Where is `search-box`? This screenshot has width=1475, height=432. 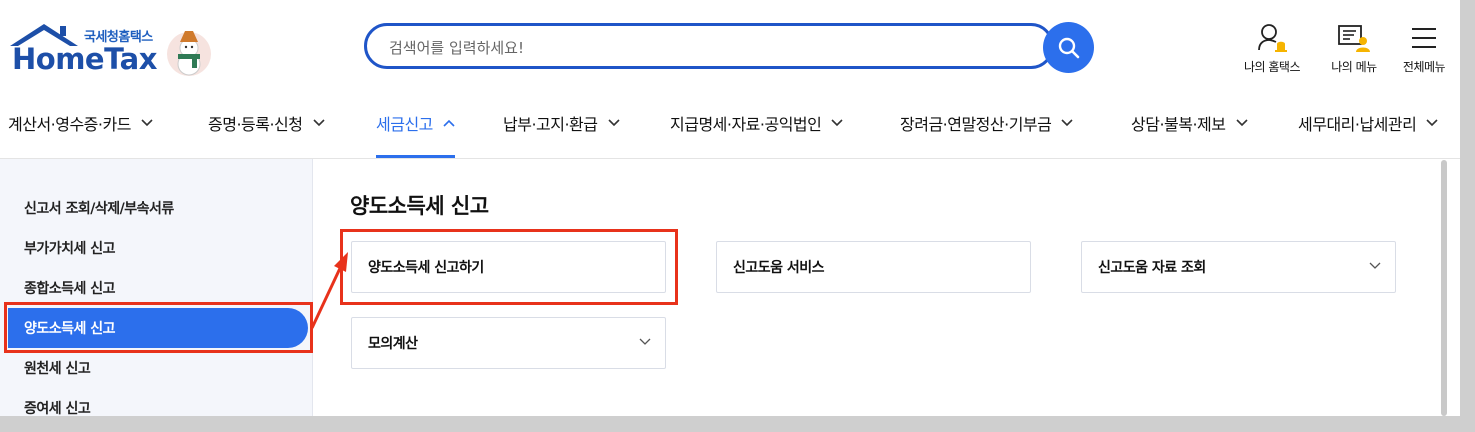
search-box is located at coordinates (709, 46).